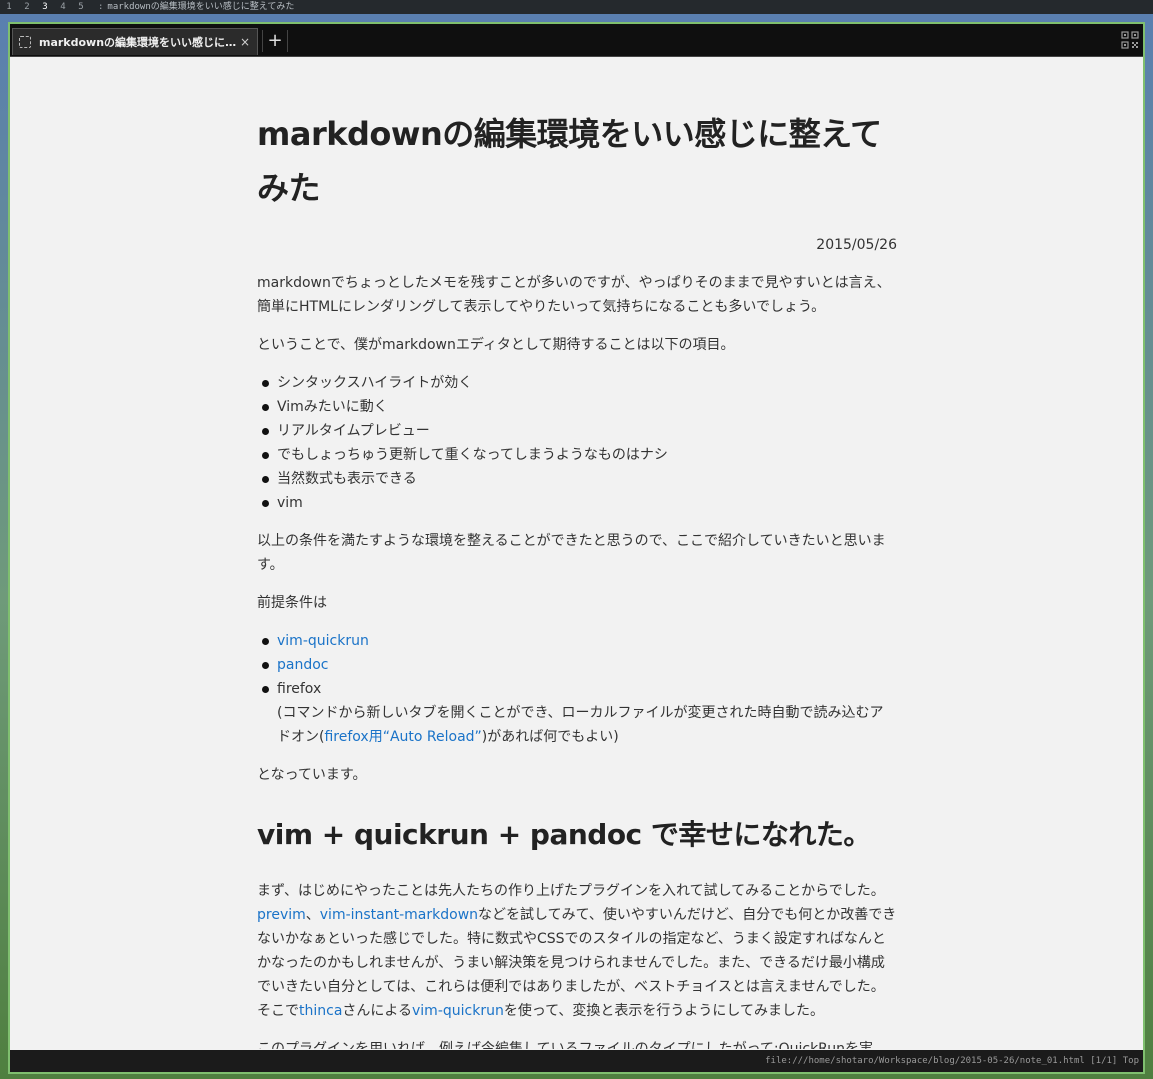 The height and width of the screenshot is (1079, 1153). I want to click on link-vim-quickrun: vim-quickrun, so click(323, 641).